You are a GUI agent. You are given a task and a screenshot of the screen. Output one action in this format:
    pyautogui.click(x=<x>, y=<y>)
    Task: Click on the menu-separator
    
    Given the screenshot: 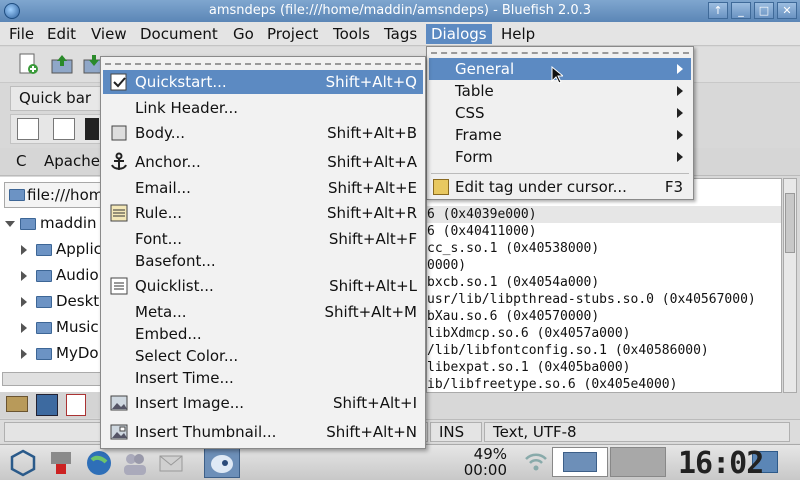 What is the action you would take?
    pyautogui.click(x=560, y=173)
    